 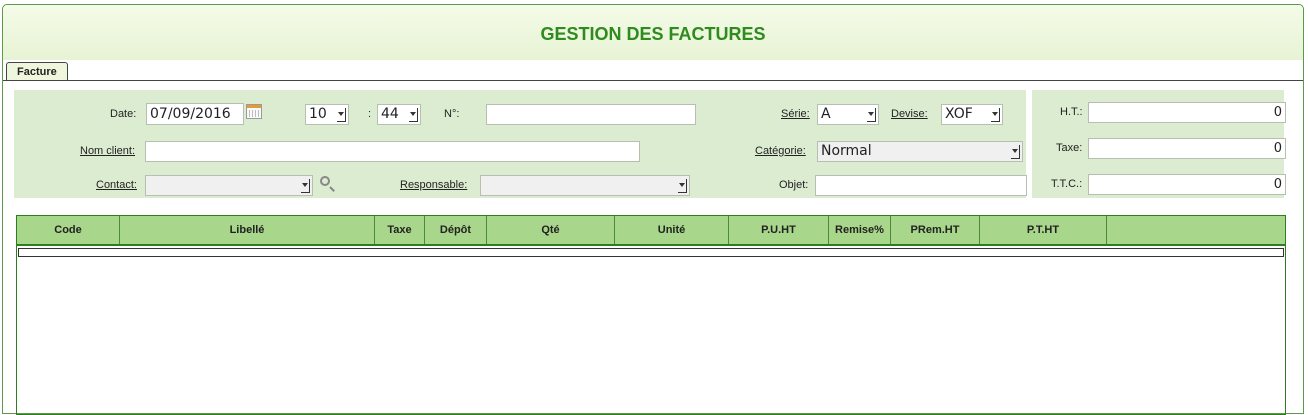 What do you see at coordinates (672, 230) in the screenshot?
I see `col-unite: Unité` at bounding box center [672, 230].